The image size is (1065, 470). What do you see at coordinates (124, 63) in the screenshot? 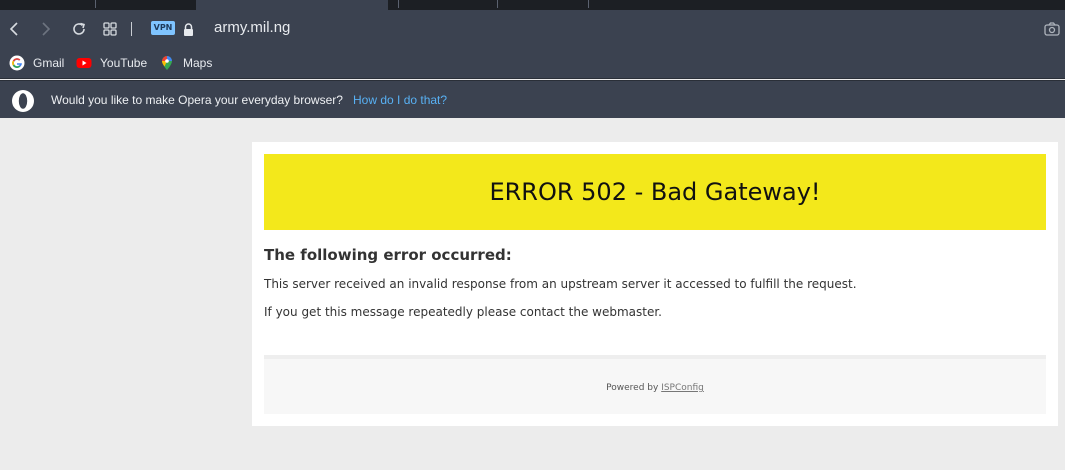
I see `bookmark-label: YouTube` at bounding box center [124, 63].